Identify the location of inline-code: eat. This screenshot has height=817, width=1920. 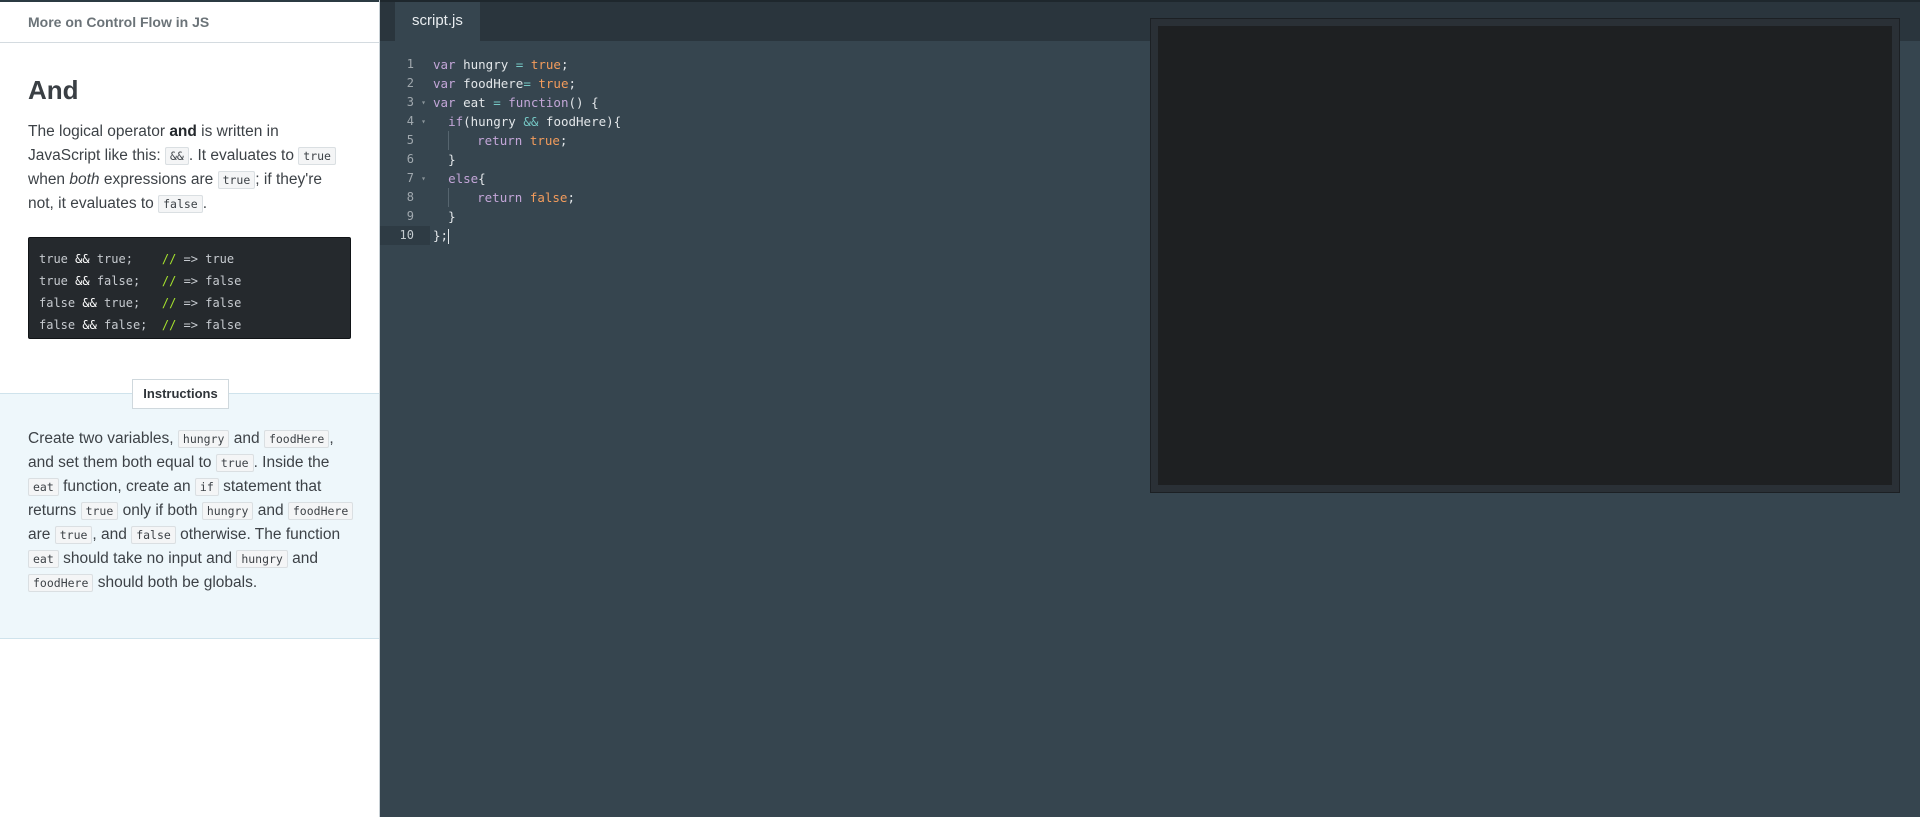
(43, 487).